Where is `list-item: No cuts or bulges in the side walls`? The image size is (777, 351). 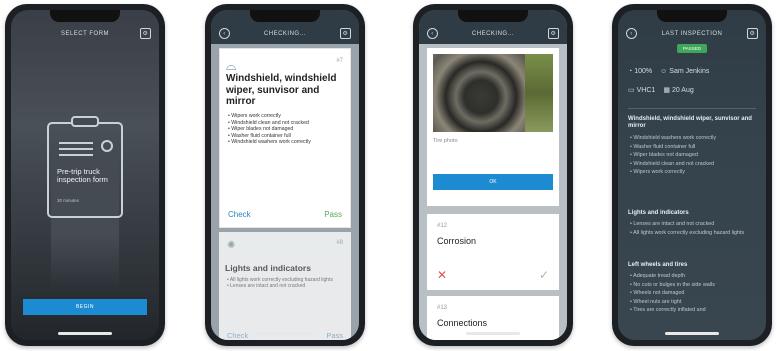 list-item: No cuts or bulges in the side walls is located at coordinates (696, 285).